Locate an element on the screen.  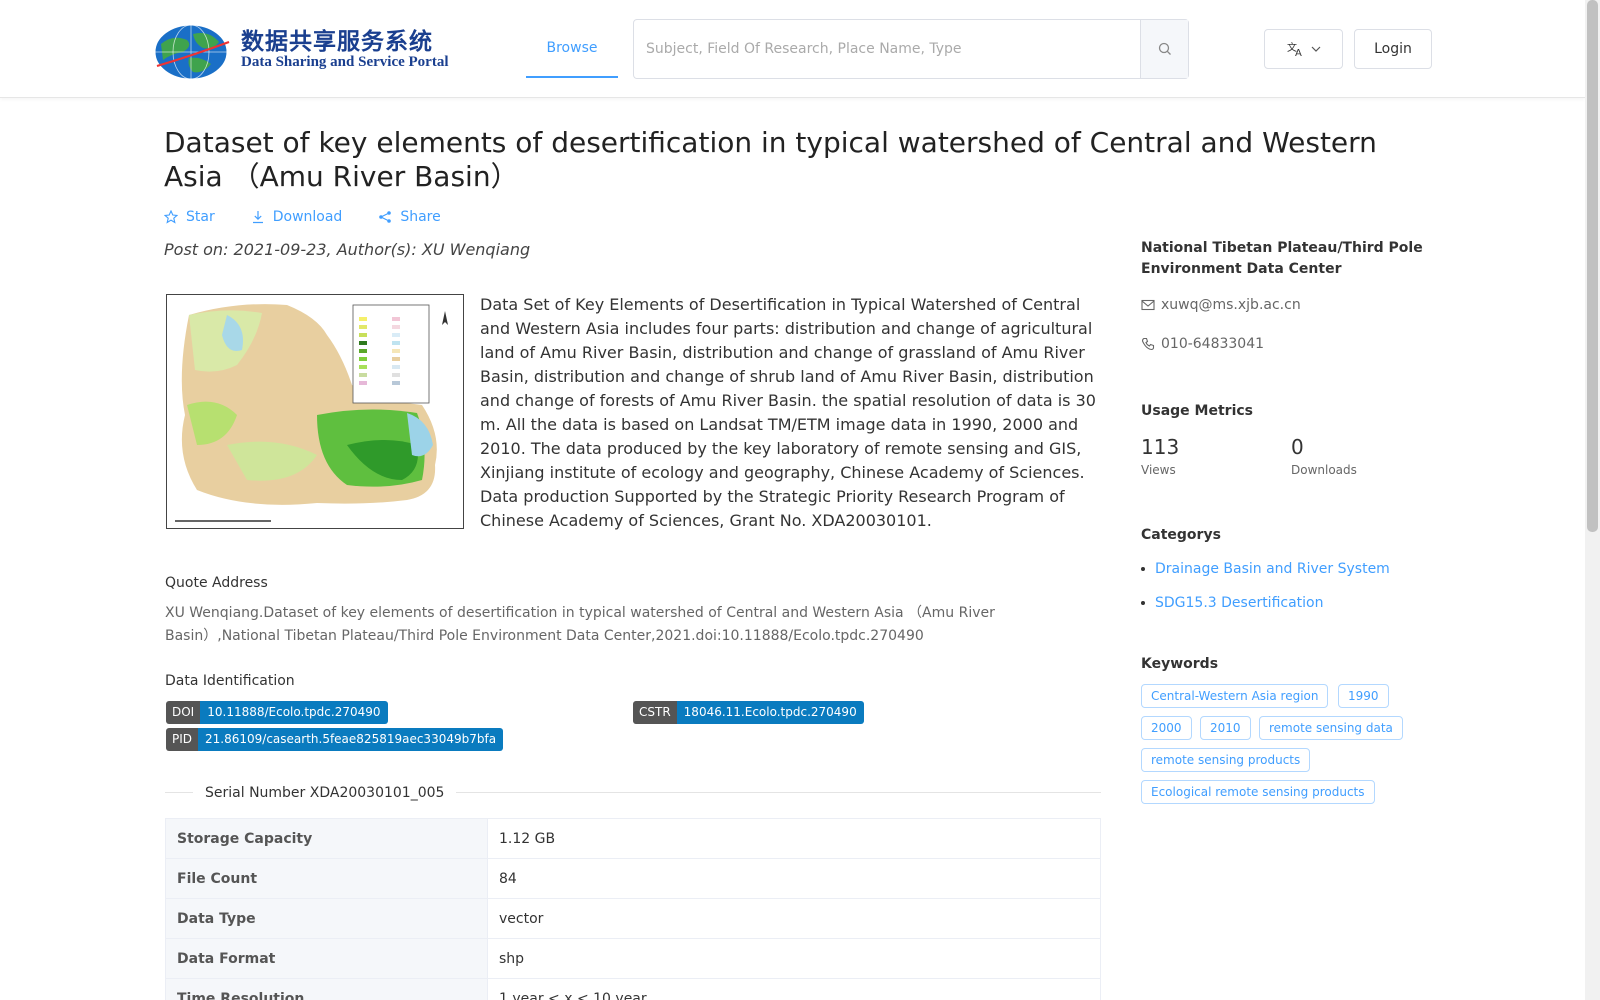
table-row: Storage Capacity 1.12 GB is located at coordinates (633, 838).